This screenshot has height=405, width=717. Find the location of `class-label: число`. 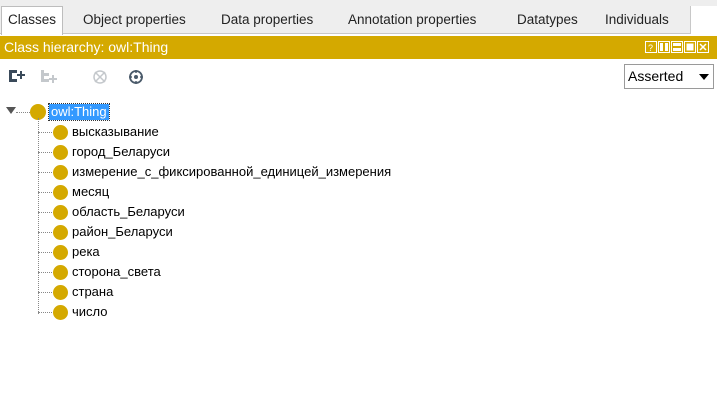

class-label: число is located at coordinates (90, 312).